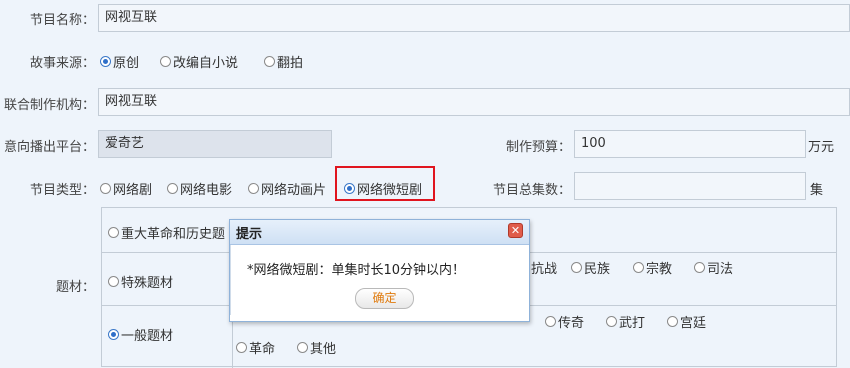 The width and height of the screenshot is (850, 368). What do you see at coordinates (49, 105) in the screenshot?
I see `co-producer-label: 联合制作机构：` at bounding box center [49, 105].